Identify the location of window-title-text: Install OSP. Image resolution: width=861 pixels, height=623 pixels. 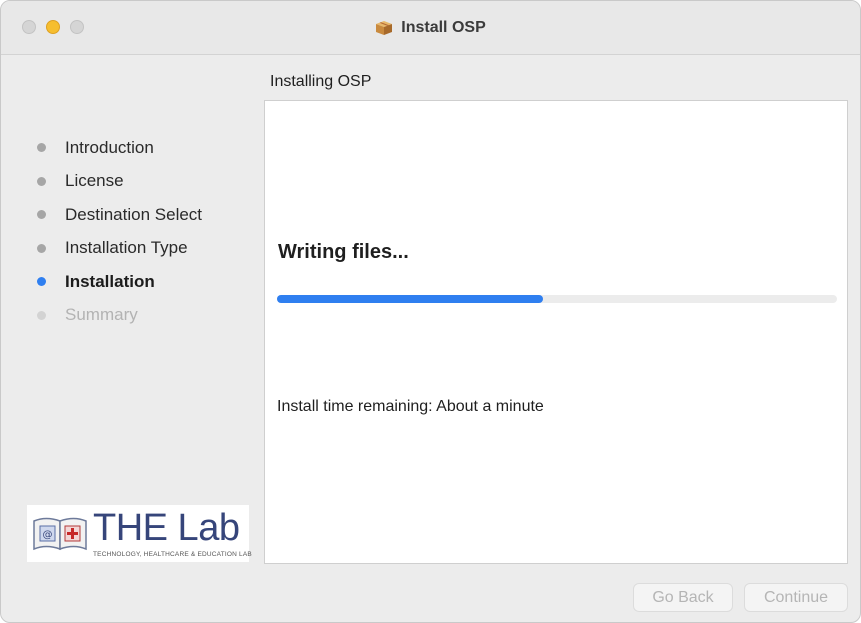
(443, 27).